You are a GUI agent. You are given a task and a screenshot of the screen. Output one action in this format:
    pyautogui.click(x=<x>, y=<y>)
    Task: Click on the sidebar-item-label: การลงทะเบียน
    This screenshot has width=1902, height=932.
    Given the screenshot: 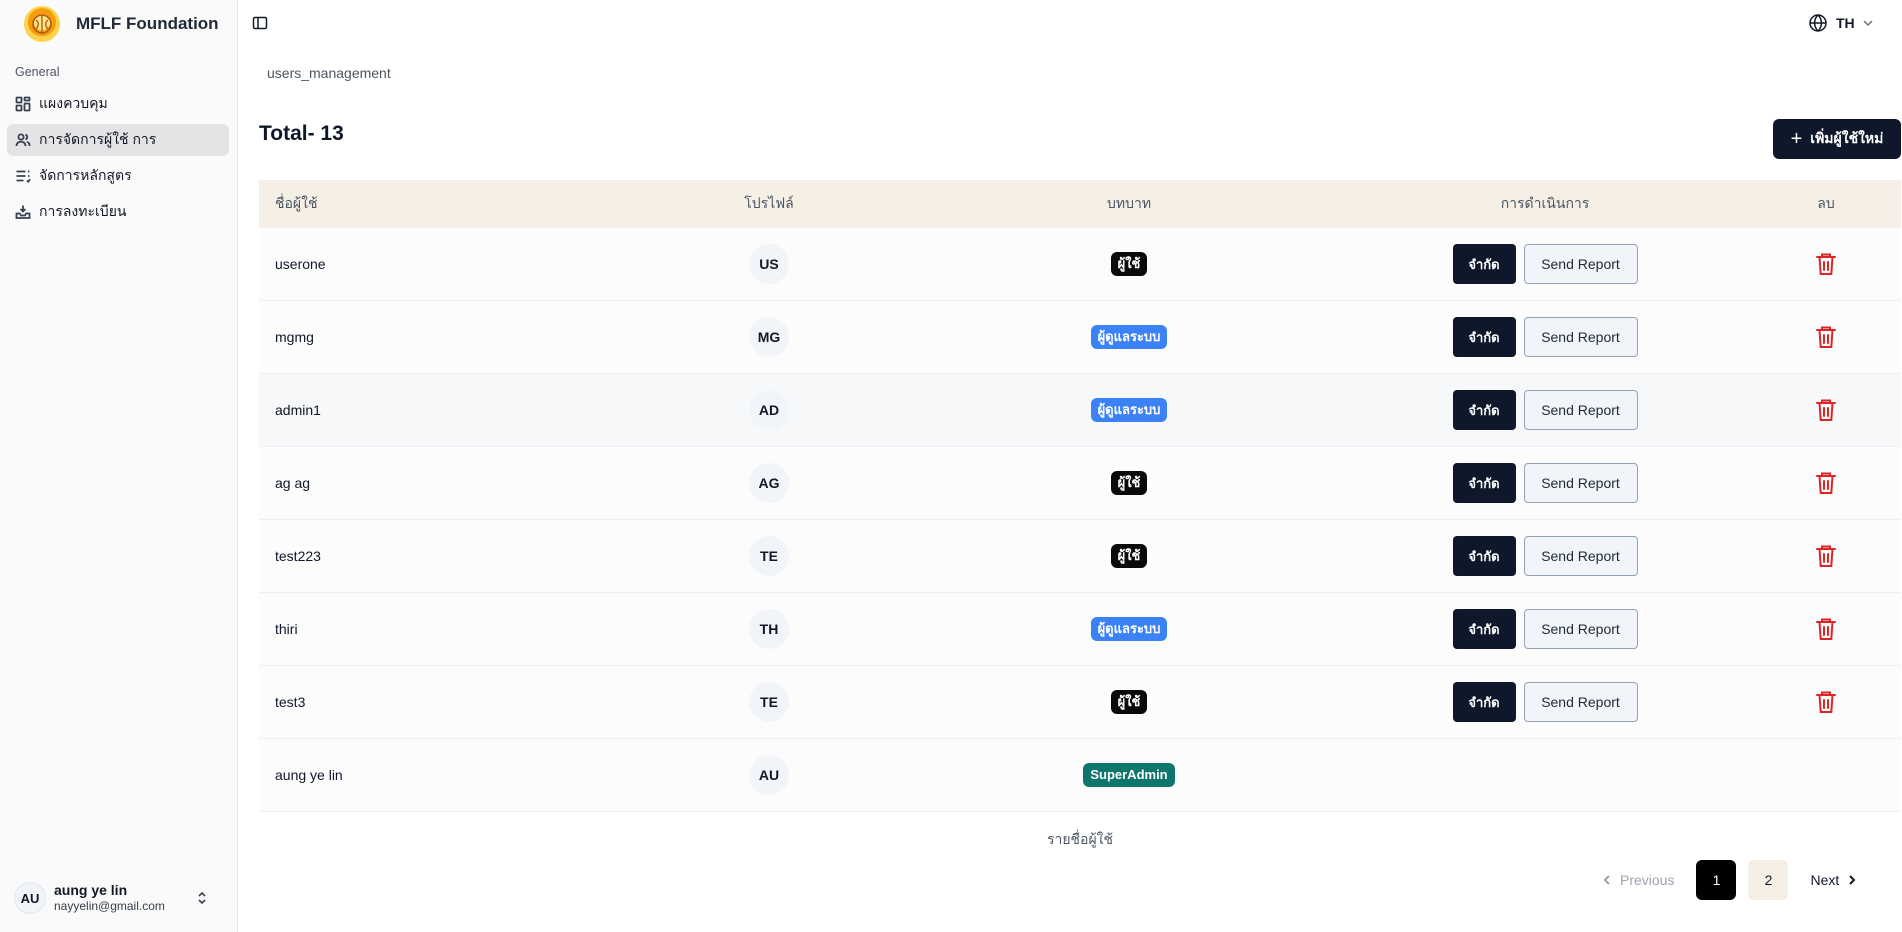 What is the action you would take?
    pyautogui.click(x=83, y=211)
    